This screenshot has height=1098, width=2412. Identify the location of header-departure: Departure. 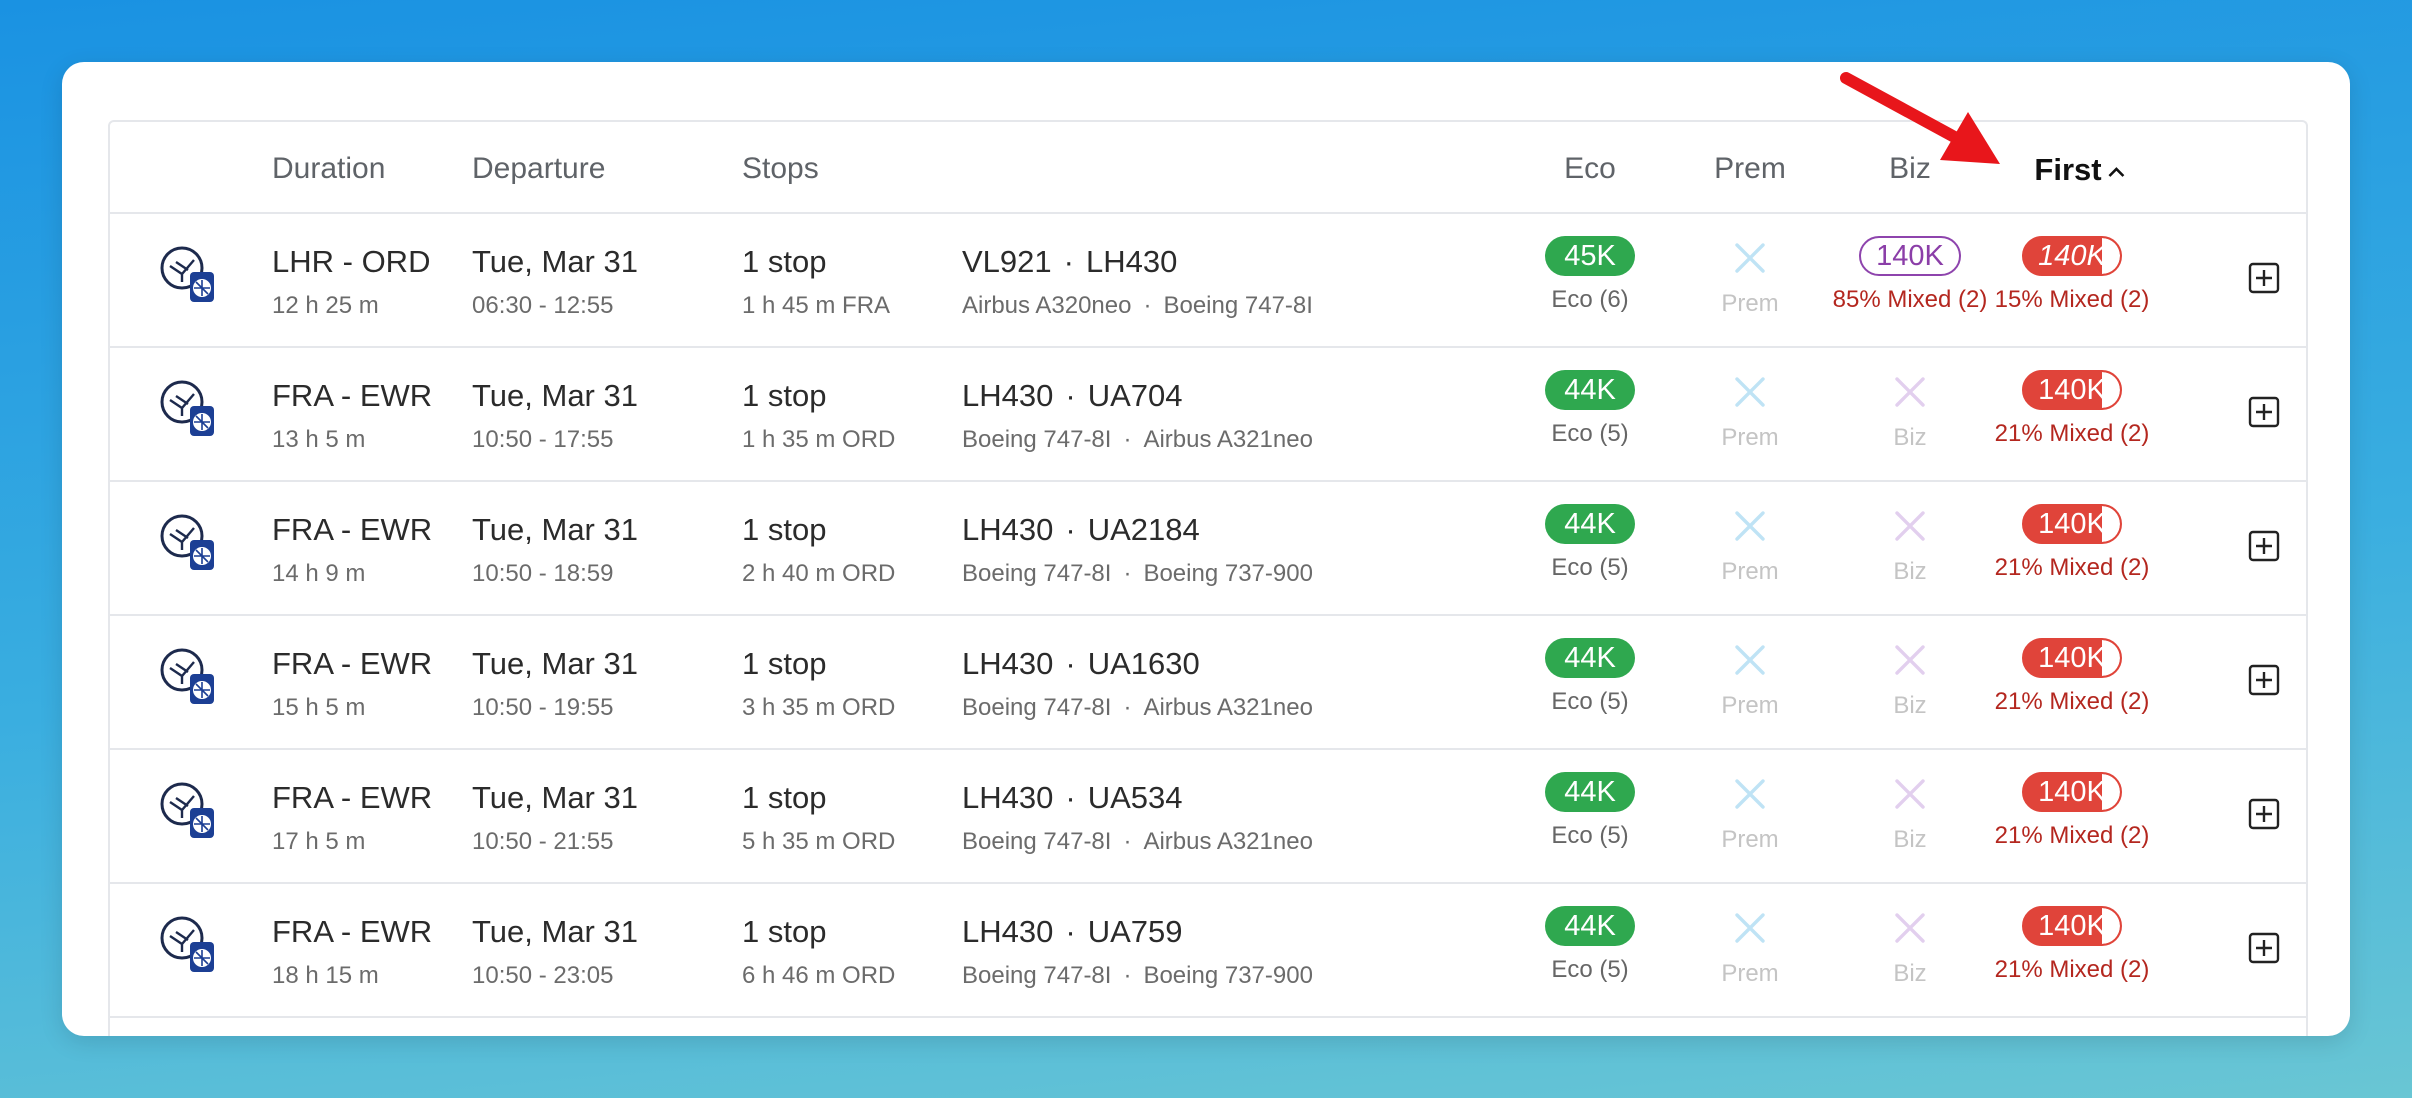
(538, 169).